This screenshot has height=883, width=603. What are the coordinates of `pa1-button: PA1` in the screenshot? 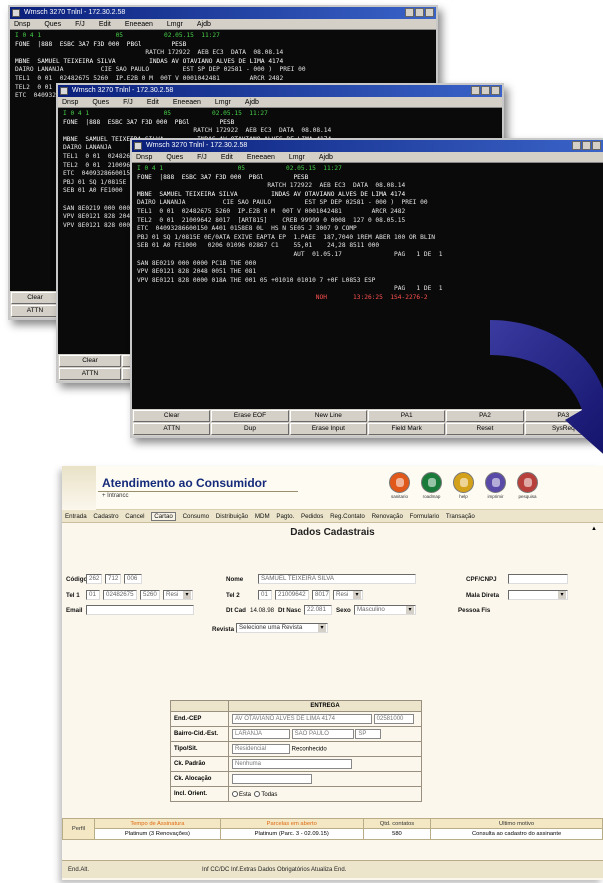 It's located at (407, 416).